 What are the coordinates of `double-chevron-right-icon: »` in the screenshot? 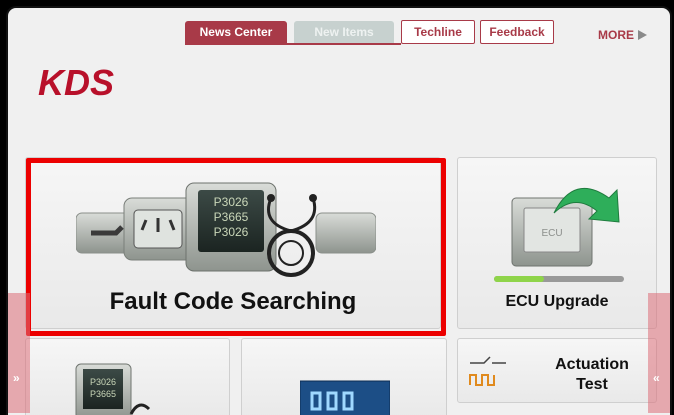 It's located at (16, 378).